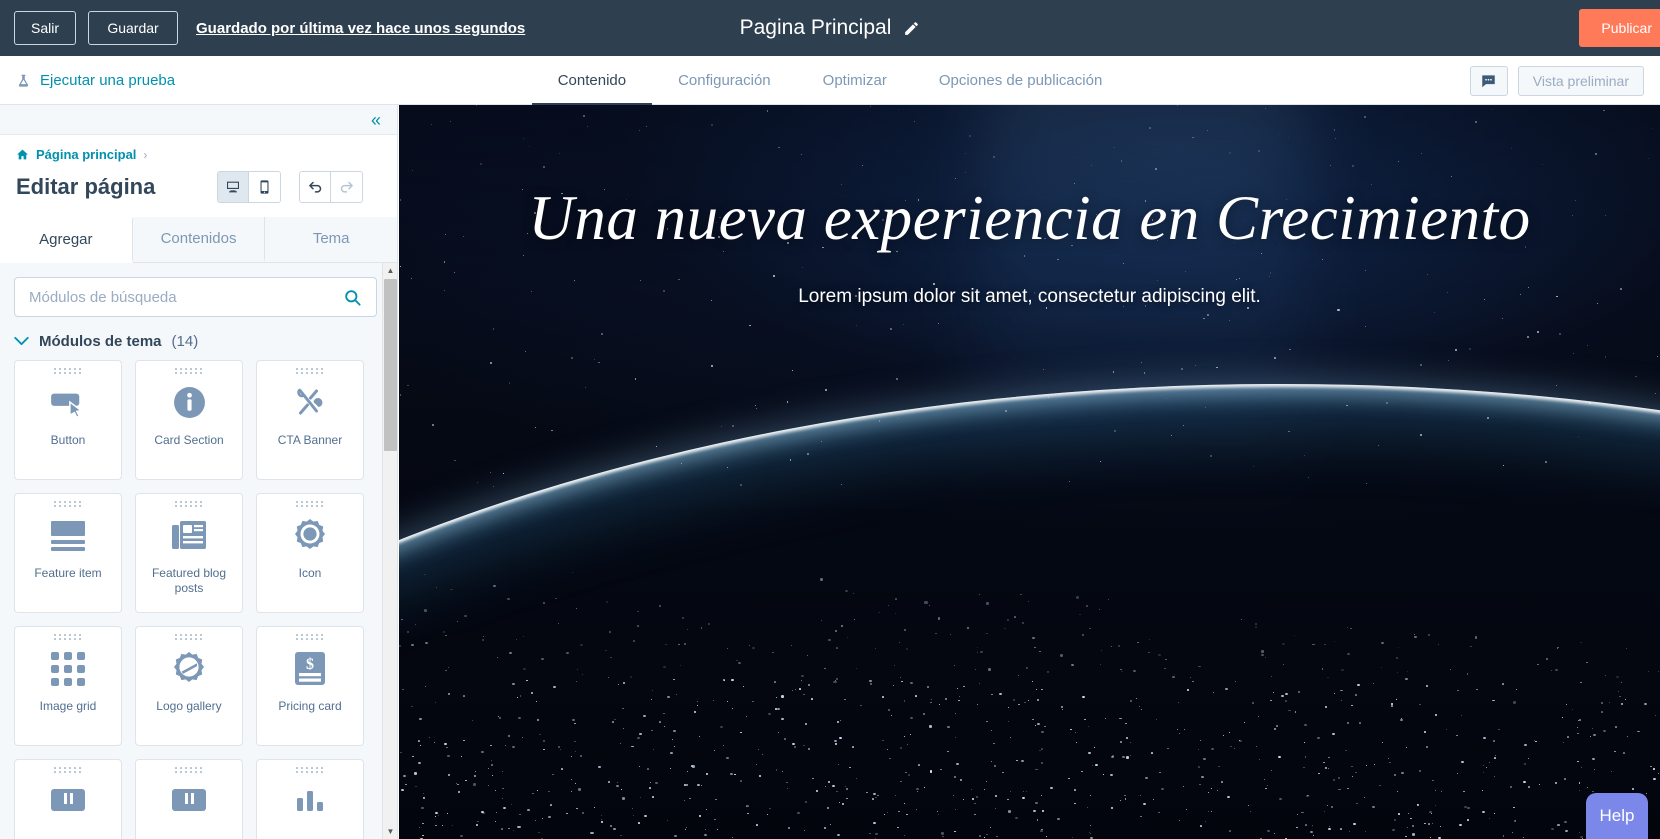 This screenshot has height=839, width=1660. Describe the element at coordinates (189, 669) in the screenshot. I see `seal-slash-icon` at that location.